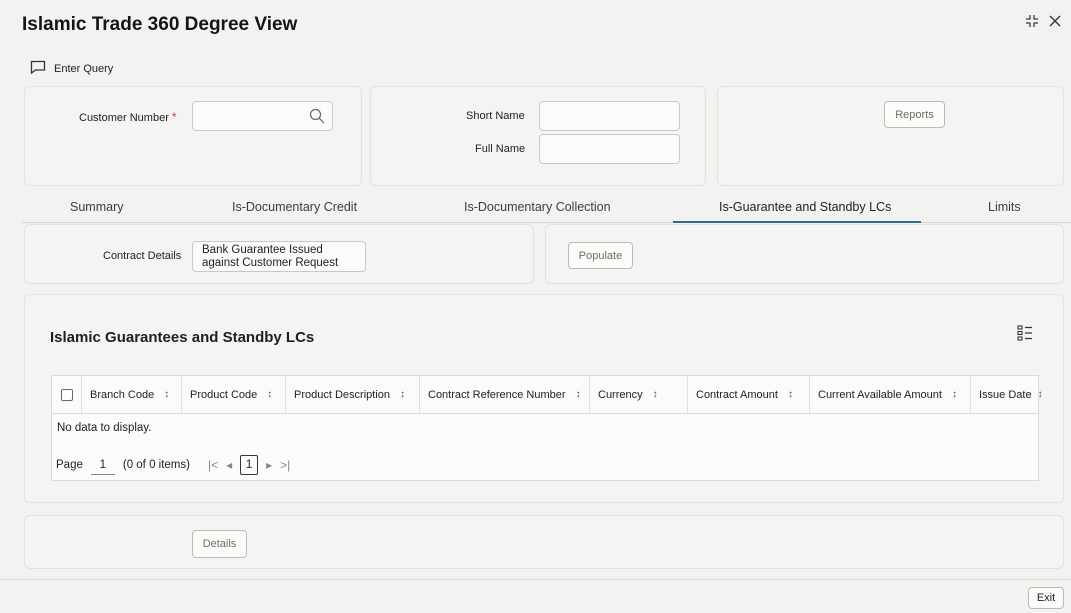 The width and height of the screenshot is (1071, 613). I want to click on contract-details-value-line2: against Customer Request, so click(270, 263).